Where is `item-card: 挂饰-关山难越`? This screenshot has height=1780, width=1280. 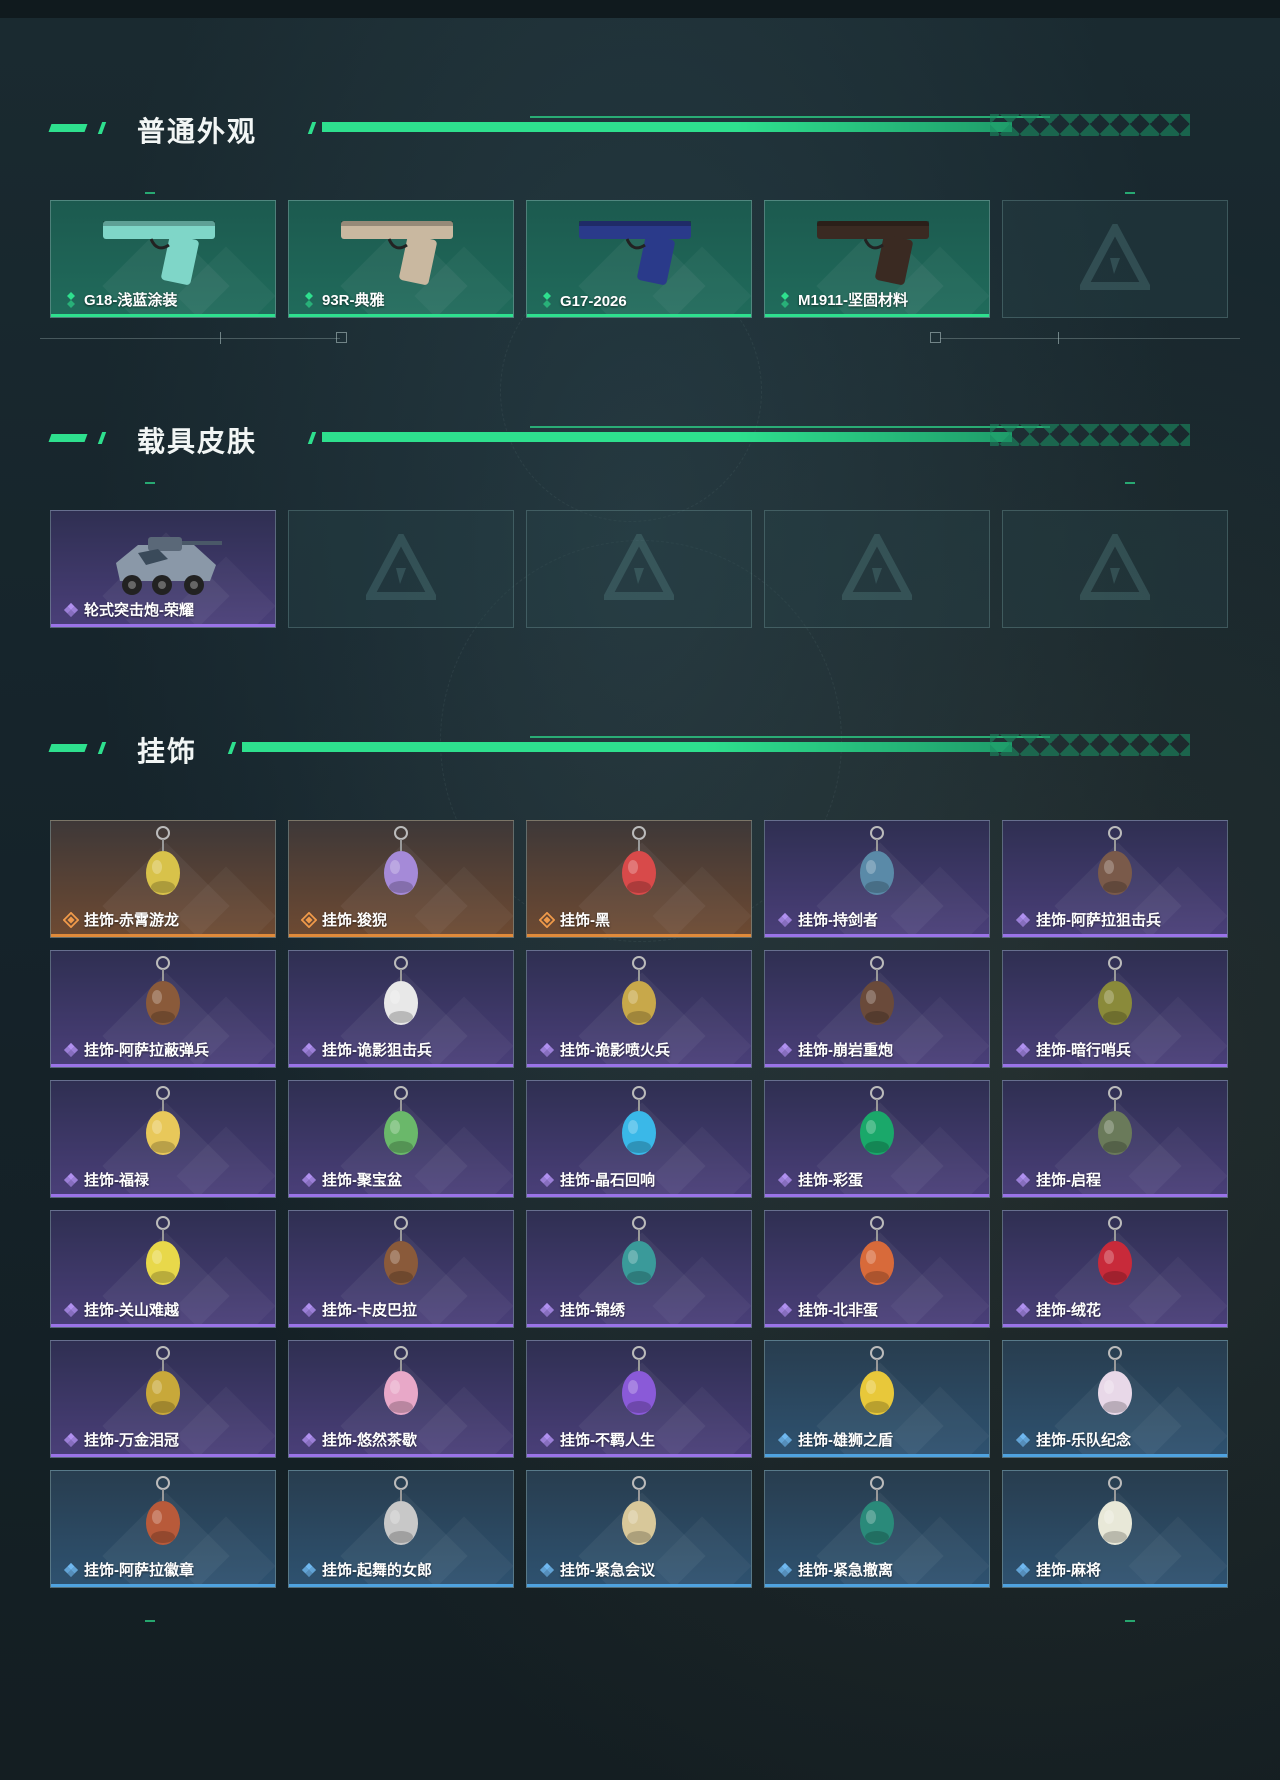 item-card: 挂饰-关山难越 is located at coordinates (163, 1269).